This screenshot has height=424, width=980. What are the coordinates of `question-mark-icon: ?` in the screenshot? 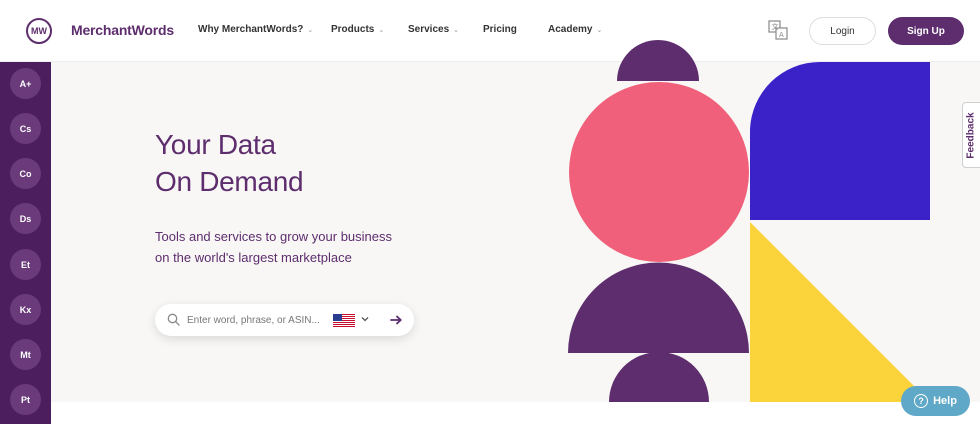 It's located at (921, 401).